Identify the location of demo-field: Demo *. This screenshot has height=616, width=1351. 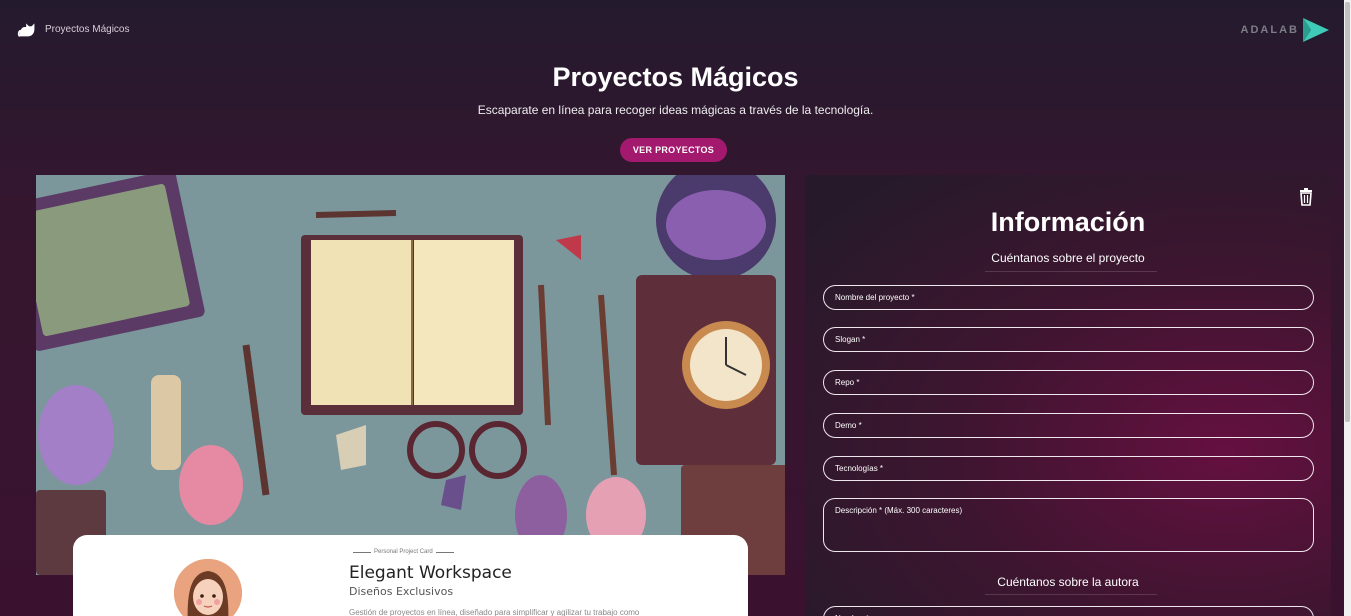
(1068, 425).